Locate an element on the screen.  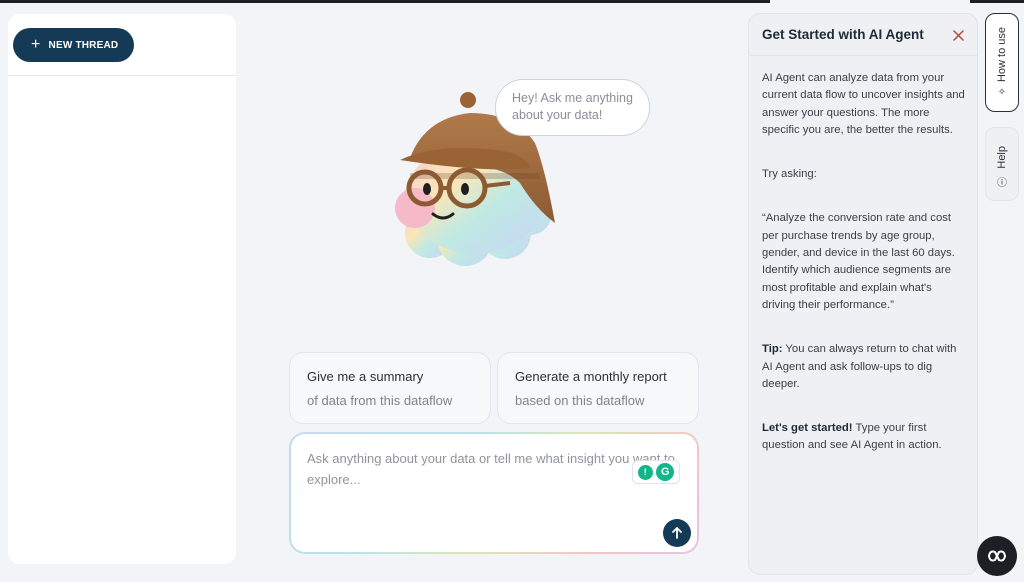
suggestion-title: Give me a summary is located at coordinates (365, 376).